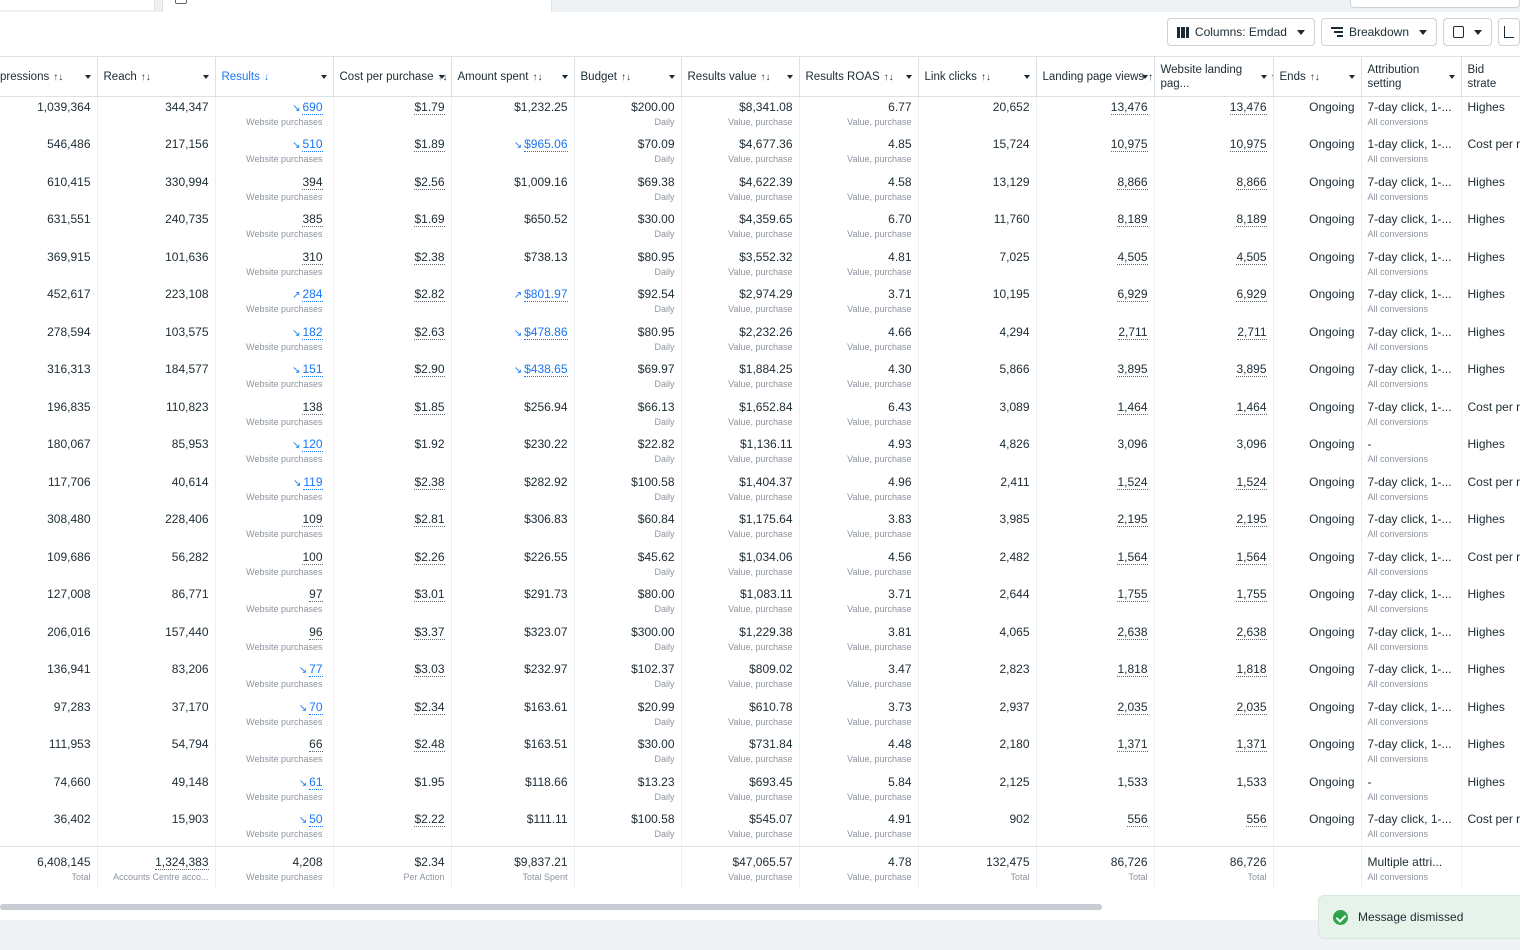 Image resolution: width=1520 pixels, height=950 pixels. Describe the element at coordinates (1132, 219) in the screenshot. I see `landing-page-views-value: 8,189` at that location.